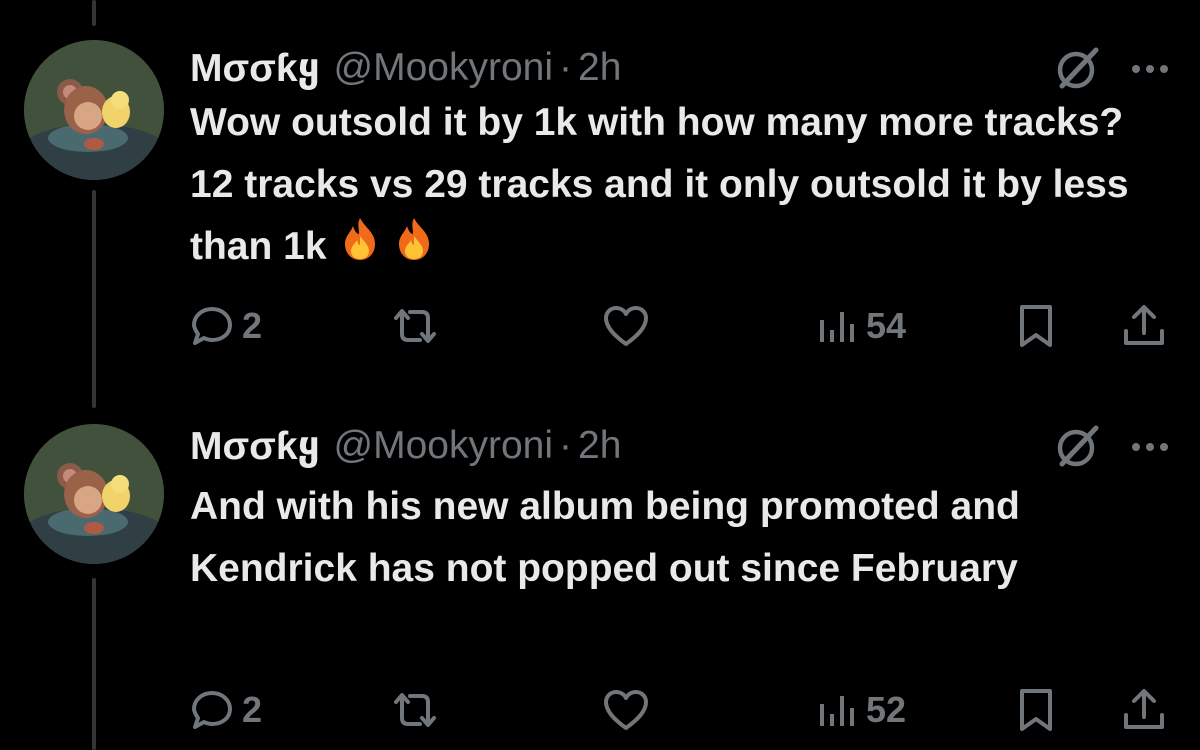 The image size is (1200, 750). Describe the element at coordinates (860, 710) in the screenshot. I see `views-button: 52` at that location.